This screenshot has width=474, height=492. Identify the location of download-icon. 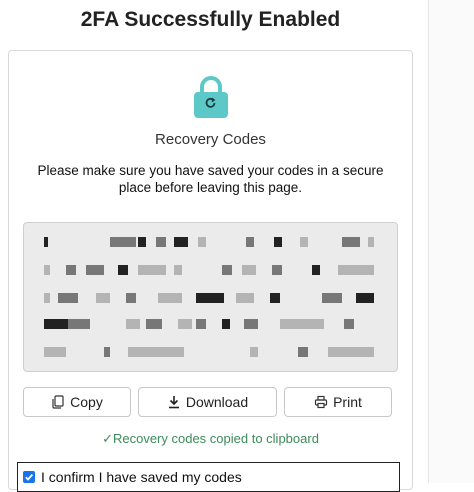
(174, 402).